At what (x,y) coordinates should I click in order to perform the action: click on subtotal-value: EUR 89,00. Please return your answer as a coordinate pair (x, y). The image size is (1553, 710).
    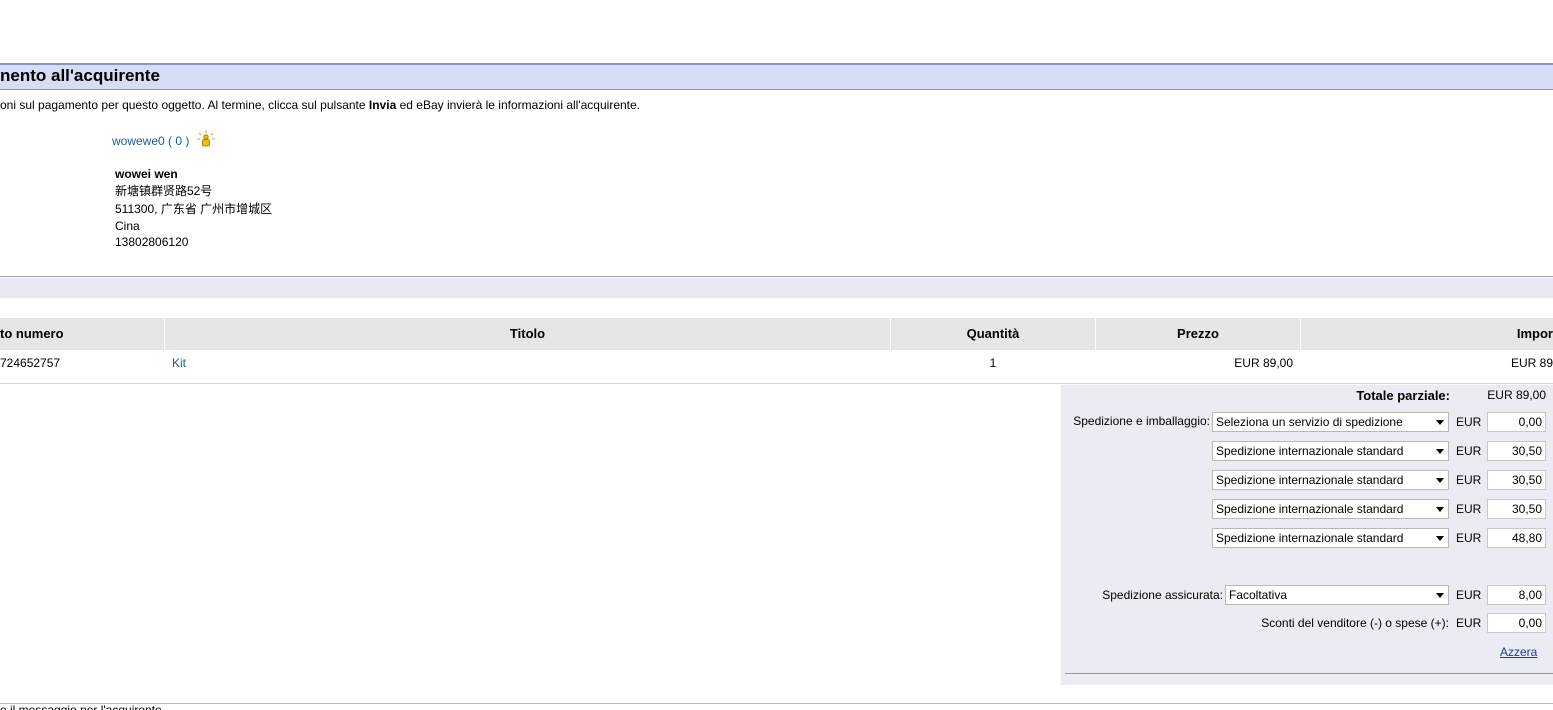
    Looking at the image, I should click on (1516, 395).